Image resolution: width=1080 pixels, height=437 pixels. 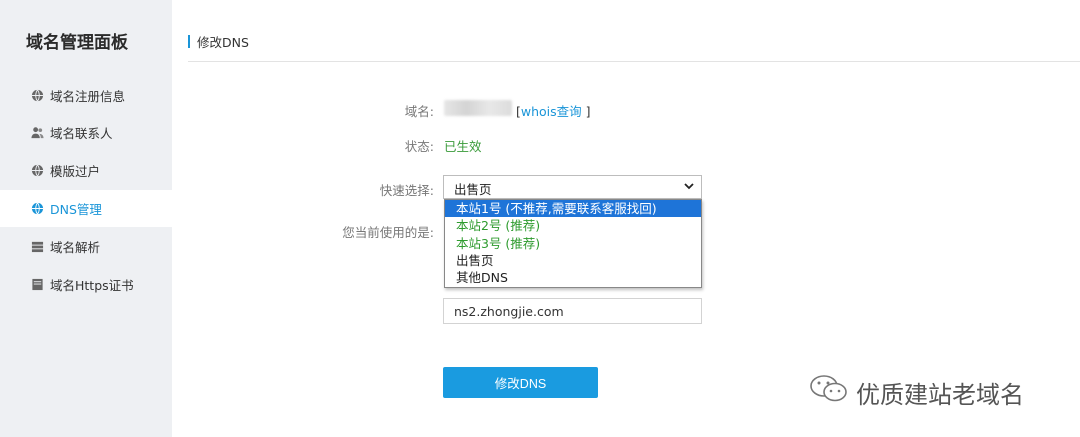 I want to click on sidebar-item-domain-info: 域名注册信息, so click(x=86, y=95).